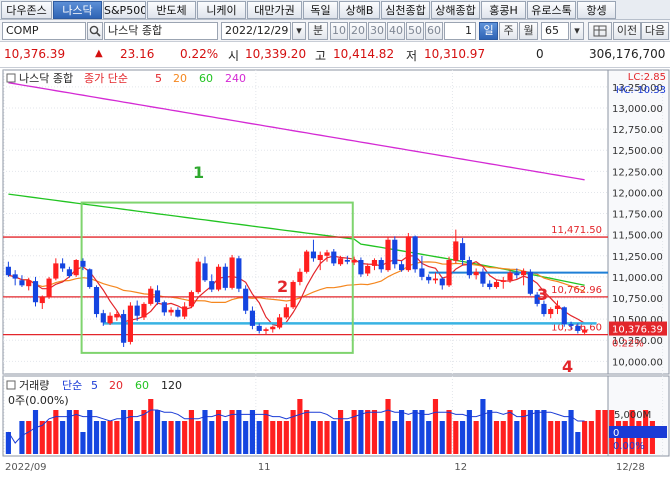 The width and height of the screenshot is (670, 479). What do you see at coordinates (282, 286) in the screenshot?
I see `annotation-2: 2` at bounding box center [282, 286].